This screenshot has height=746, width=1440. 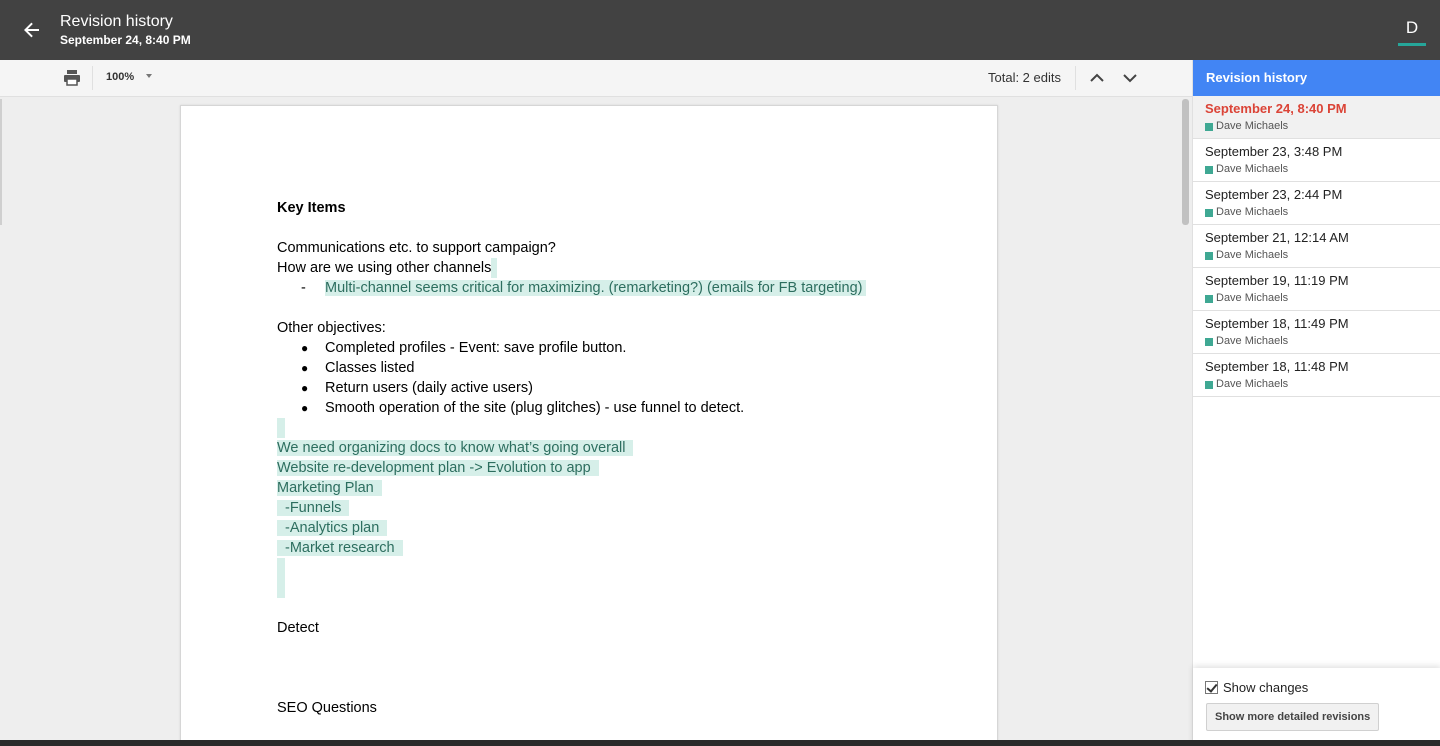 I want to click on page-title: Revision history, so click(x=116, y=21).